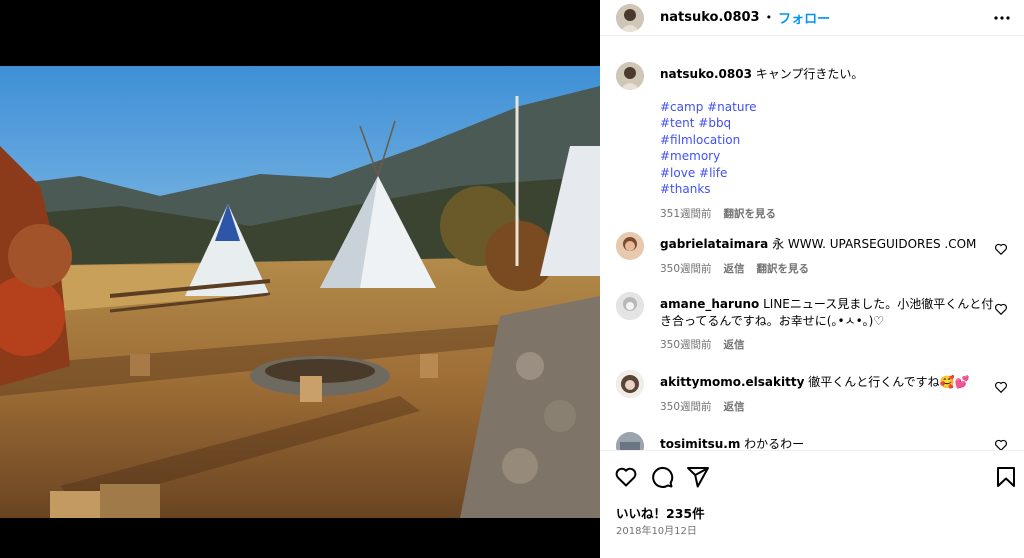 This screenshot has width=1024, height=558. Describe the element at coordinates (830, 156) in the screenshot. I see `hashtag-line: #memory` at that location.